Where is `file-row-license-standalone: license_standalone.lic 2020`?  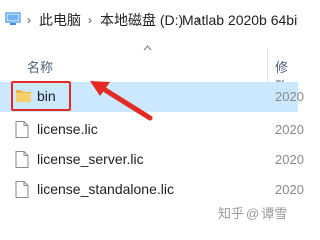
file-row-license-standalone: license_standalone.lic 2020 is located at coordinates (152, 190).